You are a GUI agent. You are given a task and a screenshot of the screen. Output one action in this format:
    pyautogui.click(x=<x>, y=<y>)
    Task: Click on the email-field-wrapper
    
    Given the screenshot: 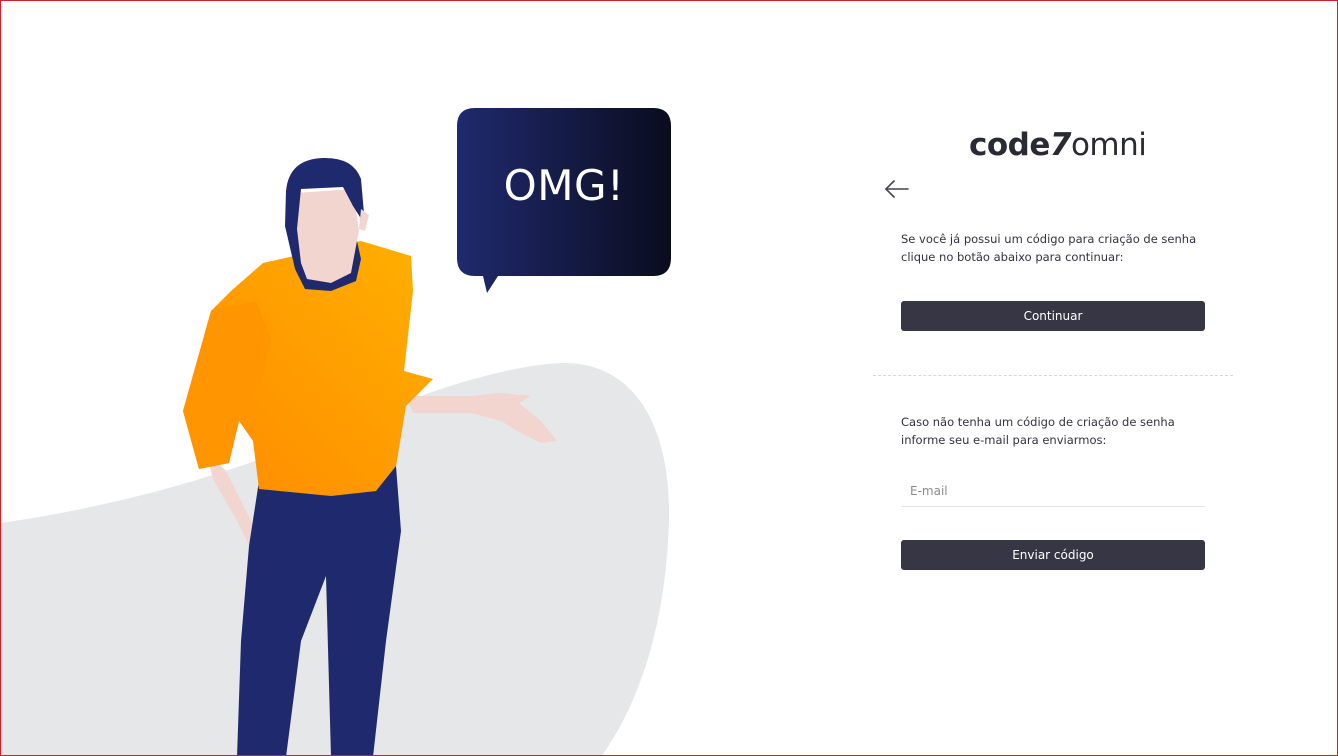 What is the action you would take?
    pyautogui.click(x=1053, y=492)
    